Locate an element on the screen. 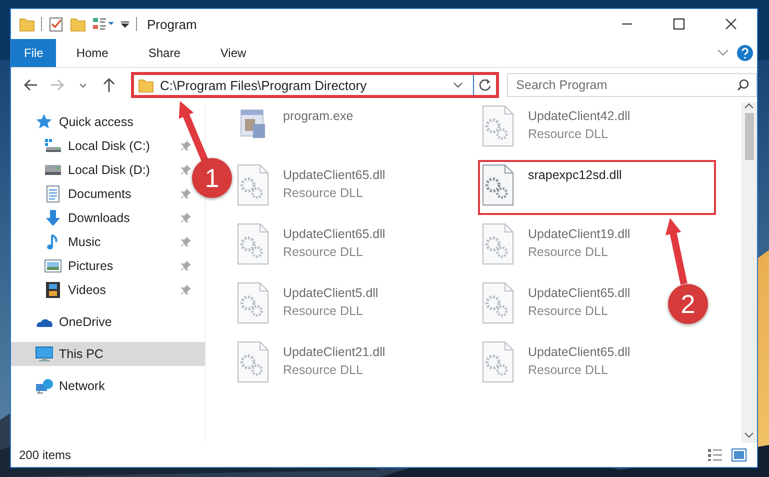 This screenshot has width=769, height=477. scroll-down-icon is located at coordinates (749, 435).